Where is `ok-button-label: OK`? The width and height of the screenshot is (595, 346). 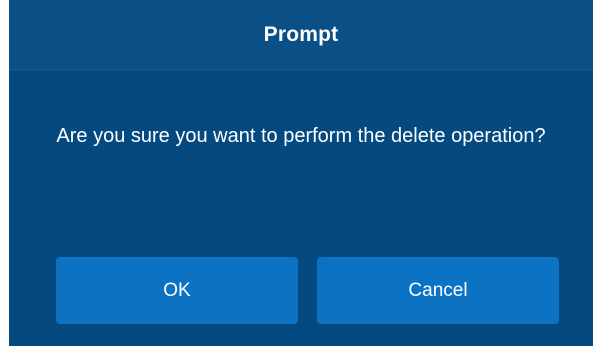 ok-button-label: OK is located at coordinates (177, 290).